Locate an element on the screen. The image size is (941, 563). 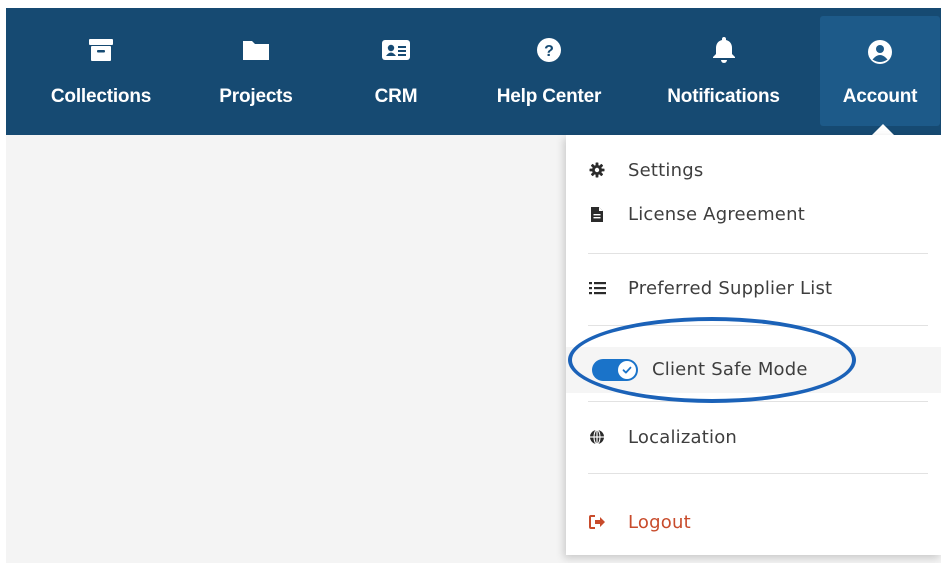
client-safe-mode-label: Client Safe Mode is located at coordinates (730, 369).